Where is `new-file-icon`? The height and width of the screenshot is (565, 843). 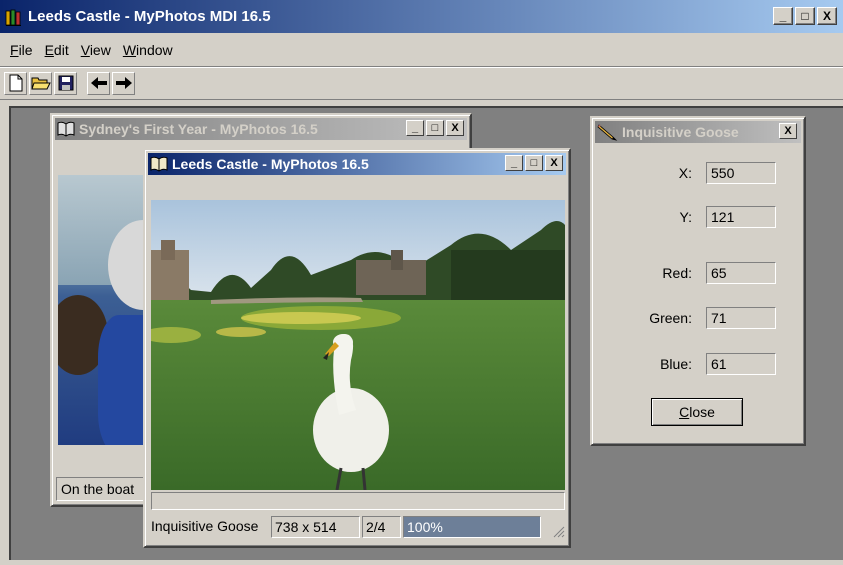 new-file-icon is located at coordinates (15, 83).